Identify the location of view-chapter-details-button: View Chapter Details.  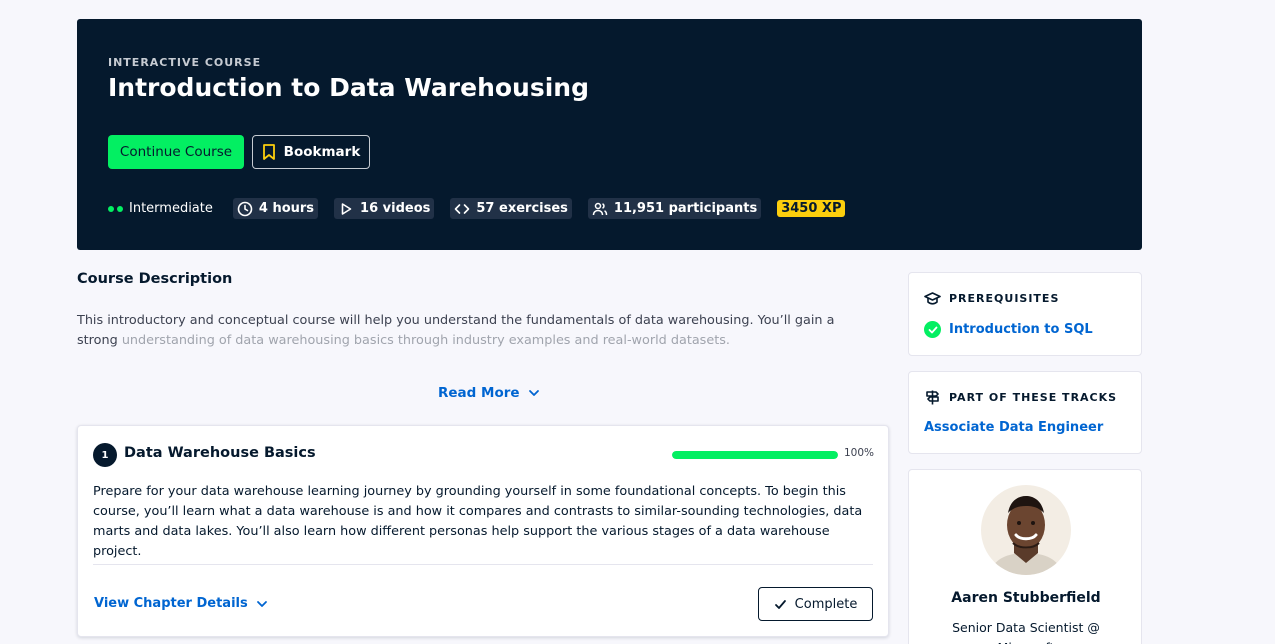
(181, 603).